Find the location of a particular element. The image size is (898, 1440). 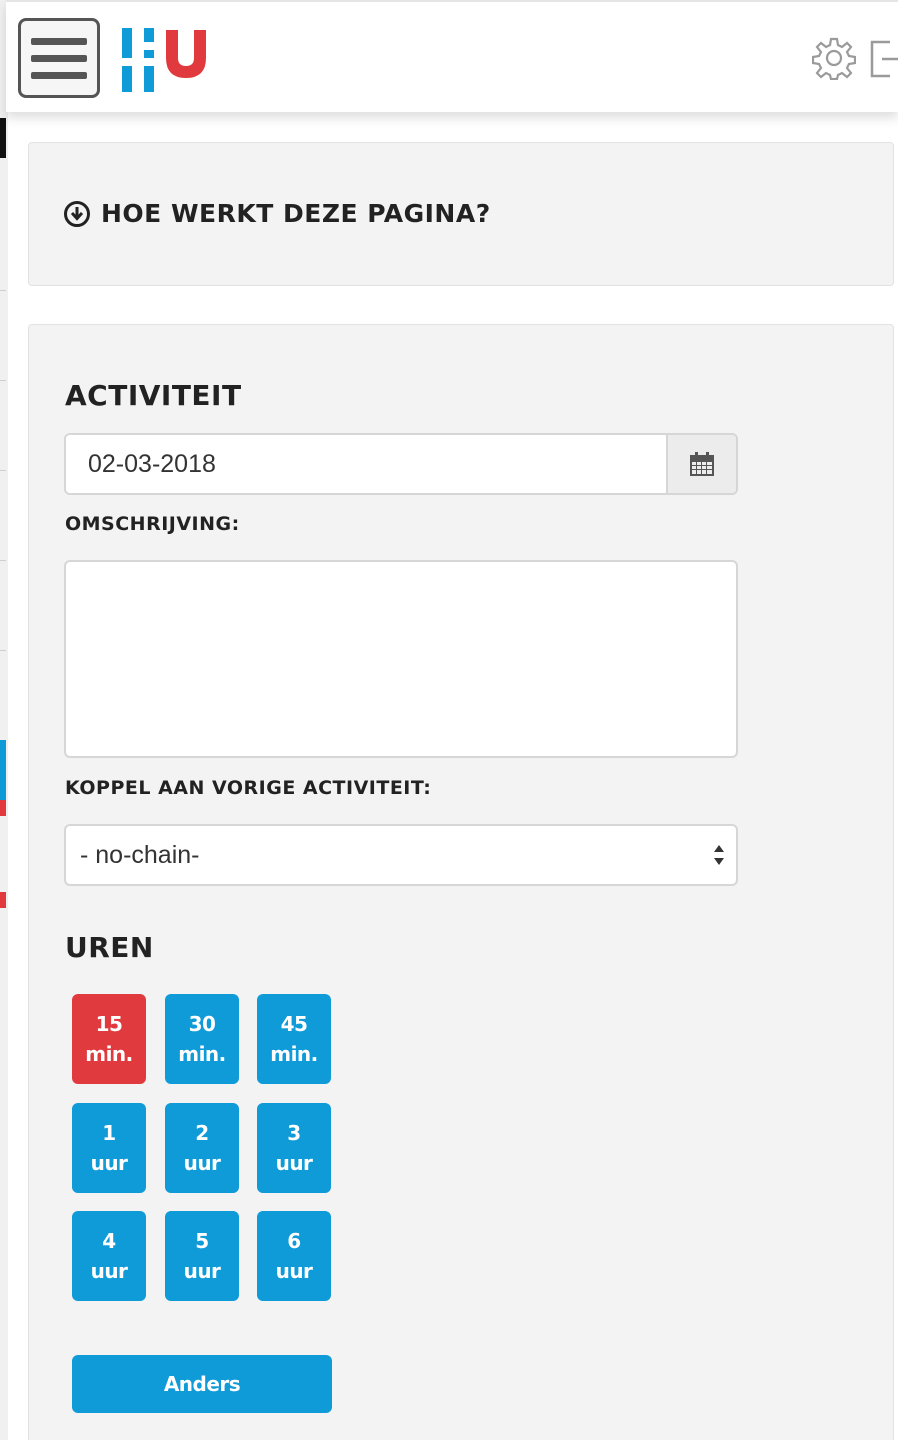

help-panel: HOE WERKT DEZE PAGINA? is located at coordinates (461, 214).